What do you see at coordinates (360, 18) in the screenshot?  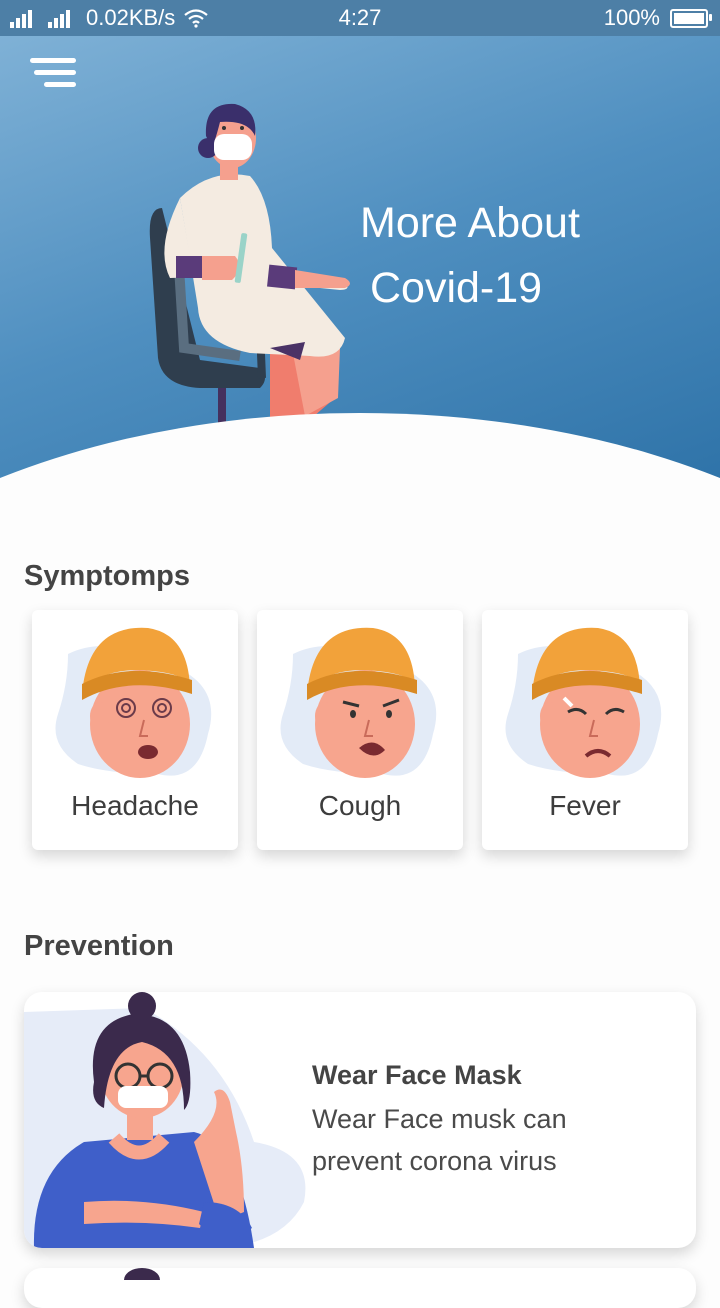 I see `status-bar: 0.02KB/s 4:27 100%` at bounding box center [360, 18].